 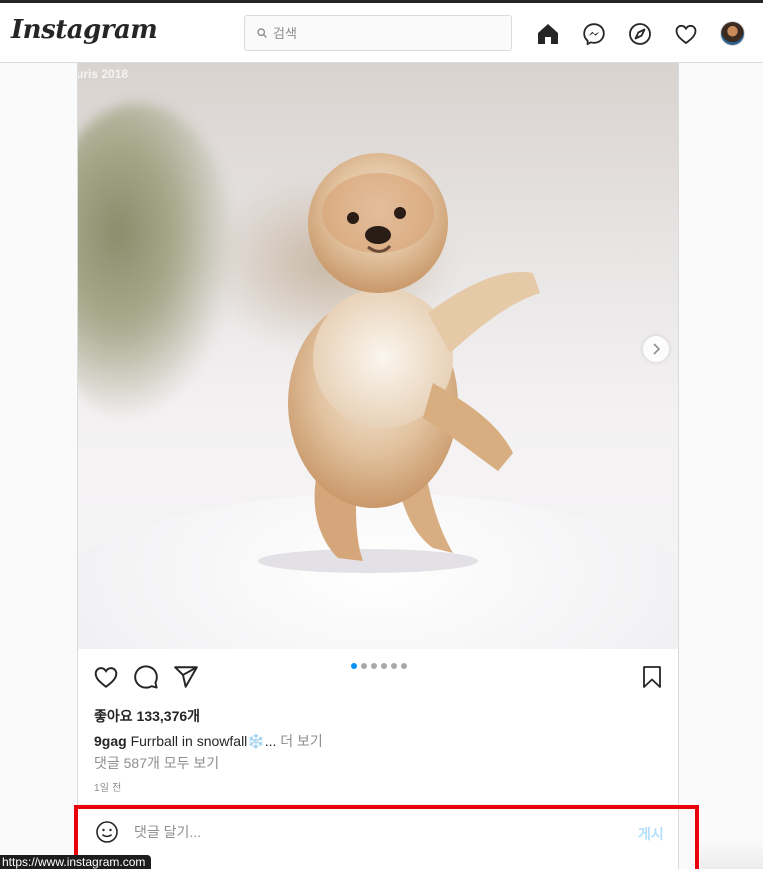 I want to click on carousel-indicator, so click(x=379, y=666).